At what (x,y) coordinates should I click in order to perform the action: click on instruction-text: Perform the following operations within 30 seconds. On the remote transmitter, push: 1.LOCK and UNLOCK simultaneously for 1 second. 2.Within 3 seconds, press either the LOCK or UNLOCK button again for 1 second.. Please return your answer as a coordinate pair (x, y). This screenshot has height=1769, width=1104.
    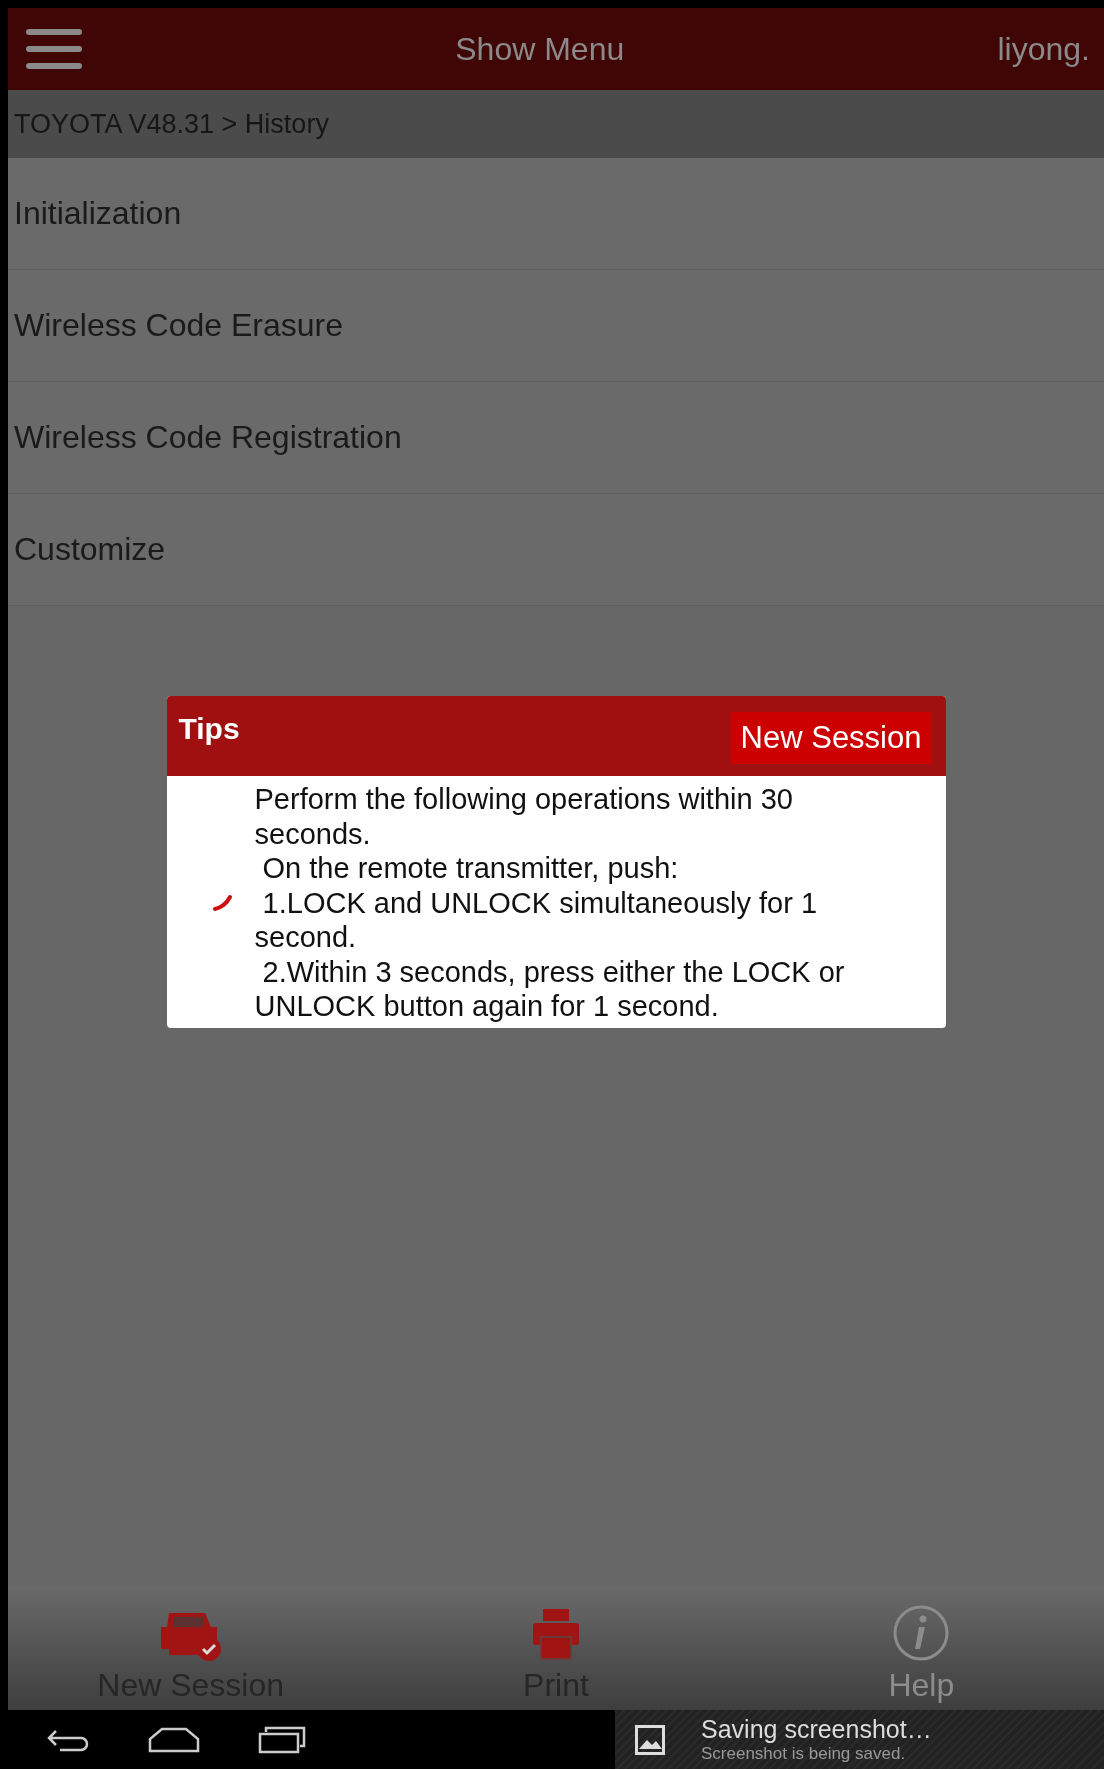
    Looking at the image, I should click on (550, 903).